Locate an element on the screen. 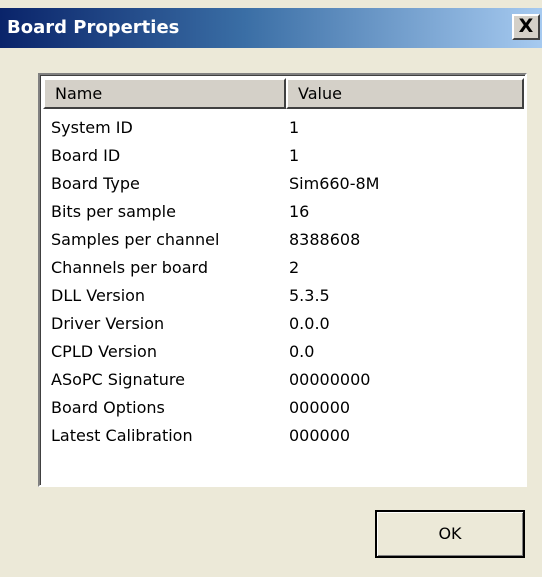 The image size is (542, 577). list-item: Board Options 000000 is located at coordinates (283, 408).